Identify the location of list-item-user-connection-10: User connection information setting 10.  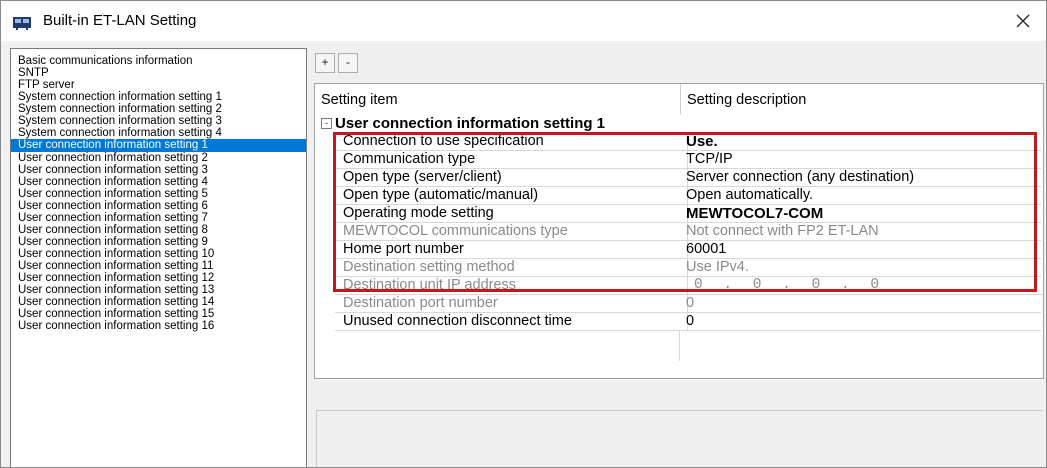
(158, 254).